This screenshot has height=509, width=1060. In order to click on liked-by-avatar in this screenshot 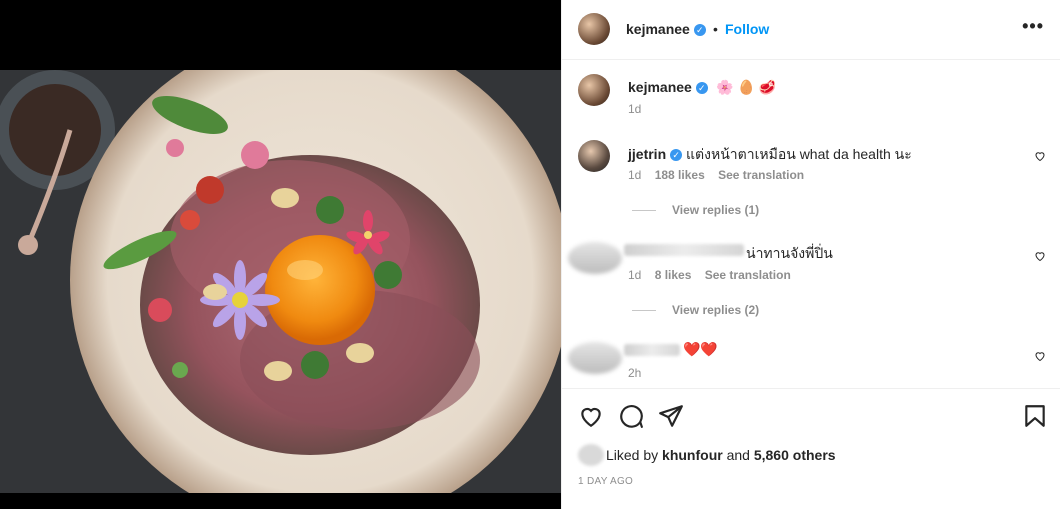, I will do `click(591, 455)`.